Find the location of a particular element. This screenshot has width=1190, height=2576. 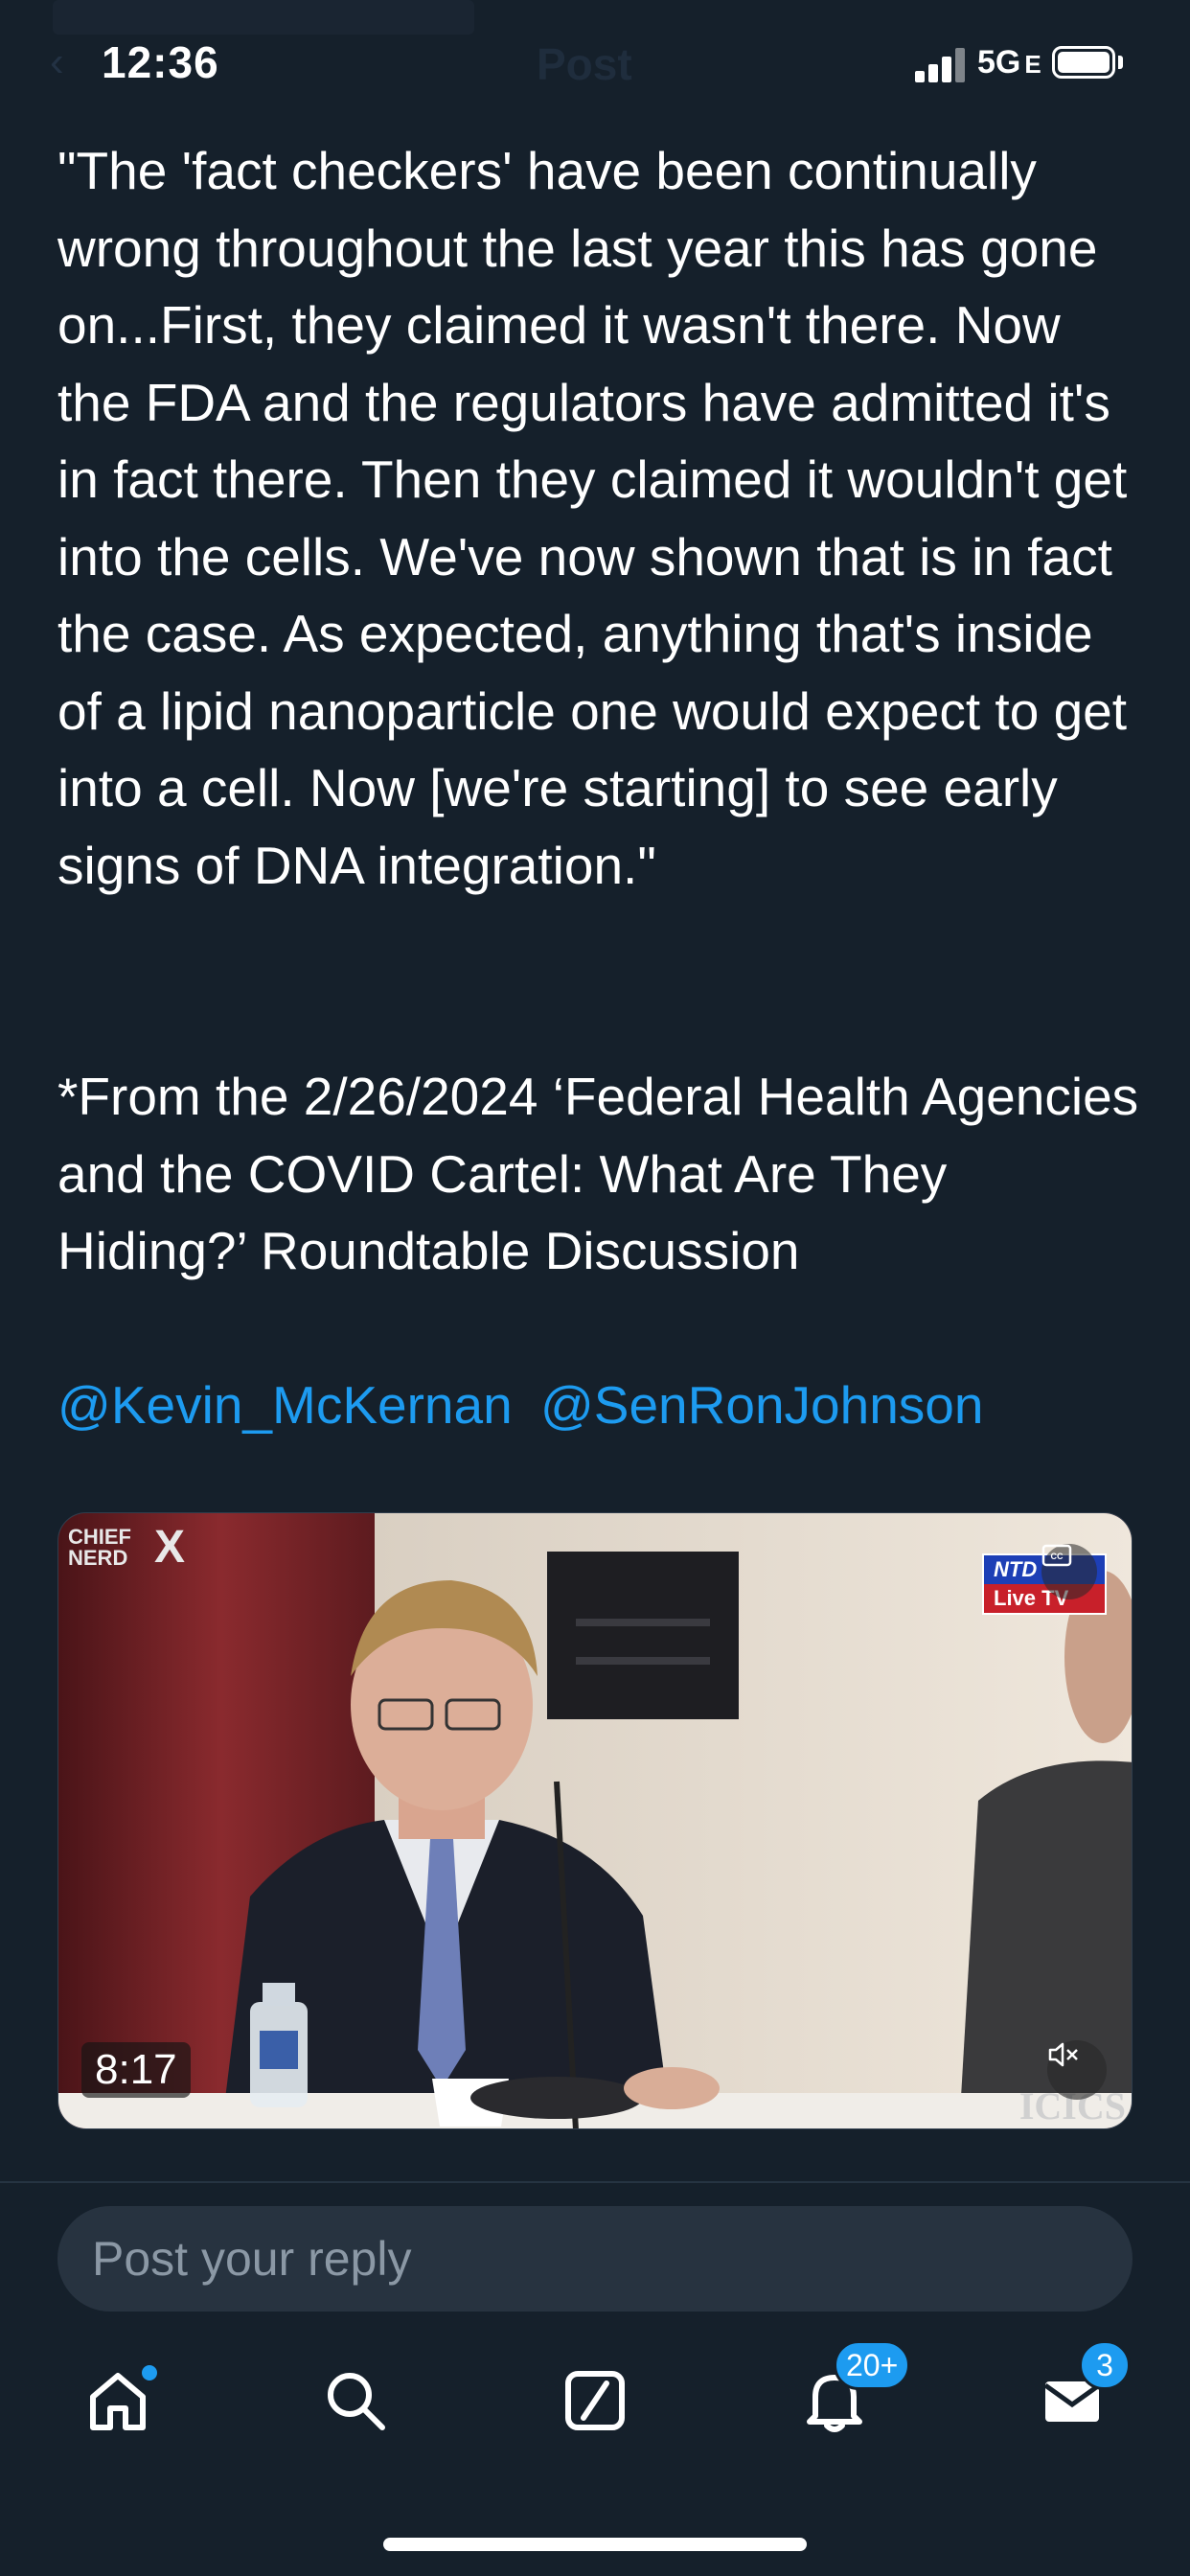

home-icon is located at coordinates (118, 2401).